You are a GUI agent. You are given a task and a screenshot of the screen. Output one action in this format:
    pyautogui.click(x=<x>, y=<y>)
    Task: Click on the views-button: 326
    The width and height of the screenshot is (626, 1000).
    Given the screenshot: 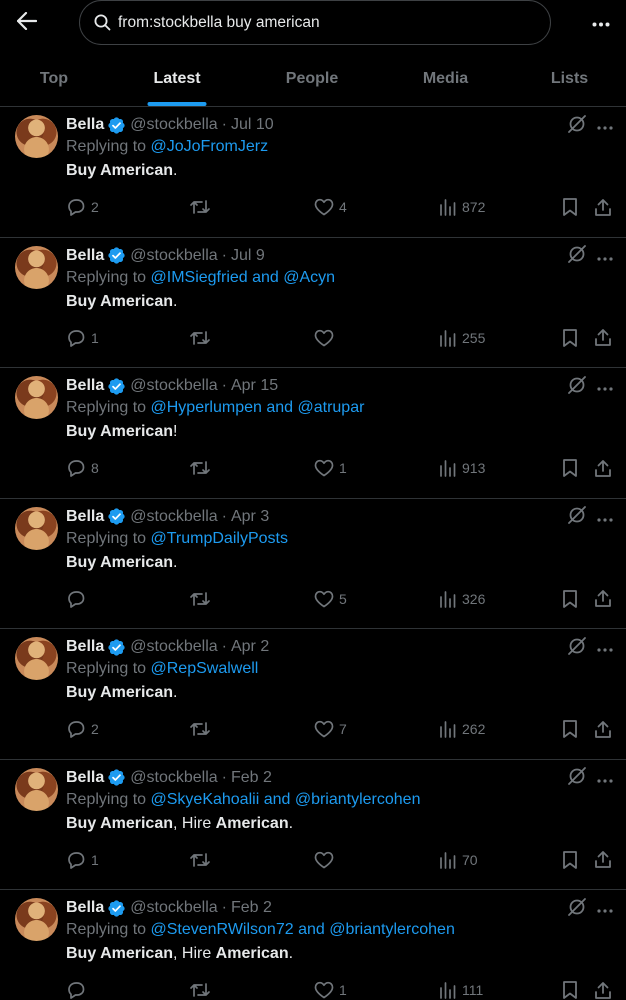 What is the action you would take?
    pyautogui.click(x=462, y=599)
    